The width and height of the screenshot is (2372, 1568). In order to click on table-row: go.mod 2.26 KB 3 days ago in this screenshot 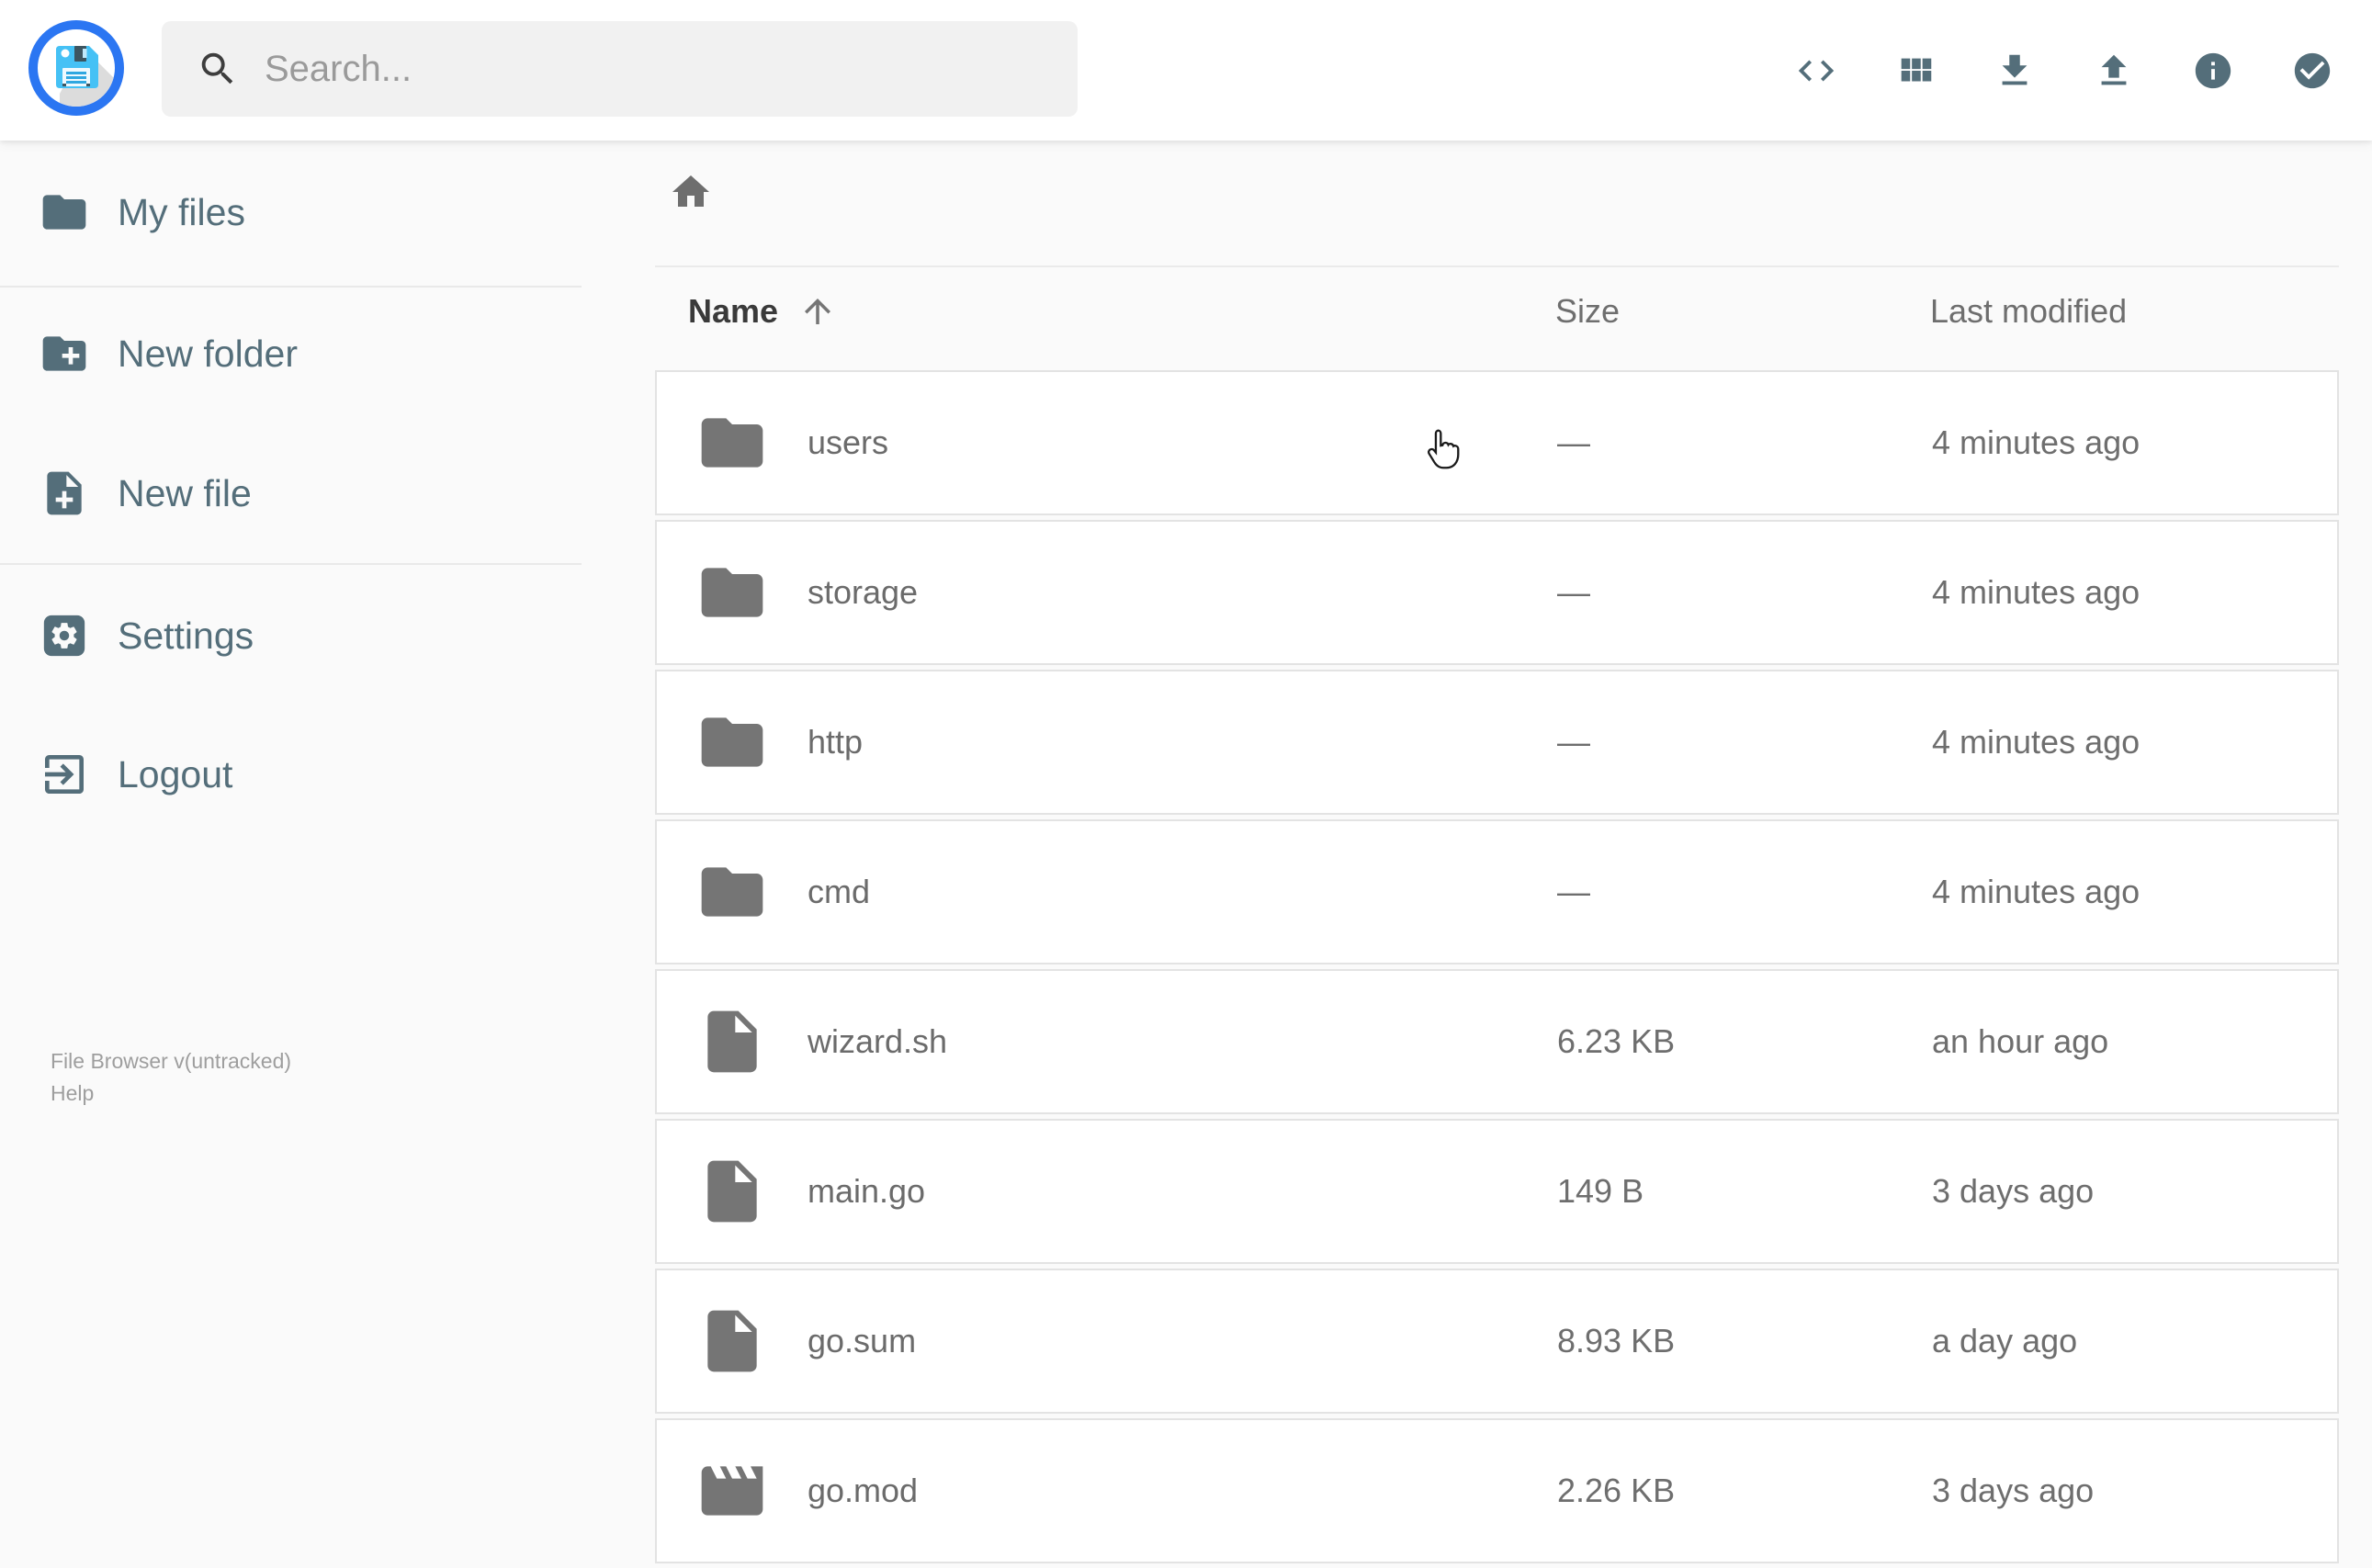, I will do `click(1497, 1490)`.